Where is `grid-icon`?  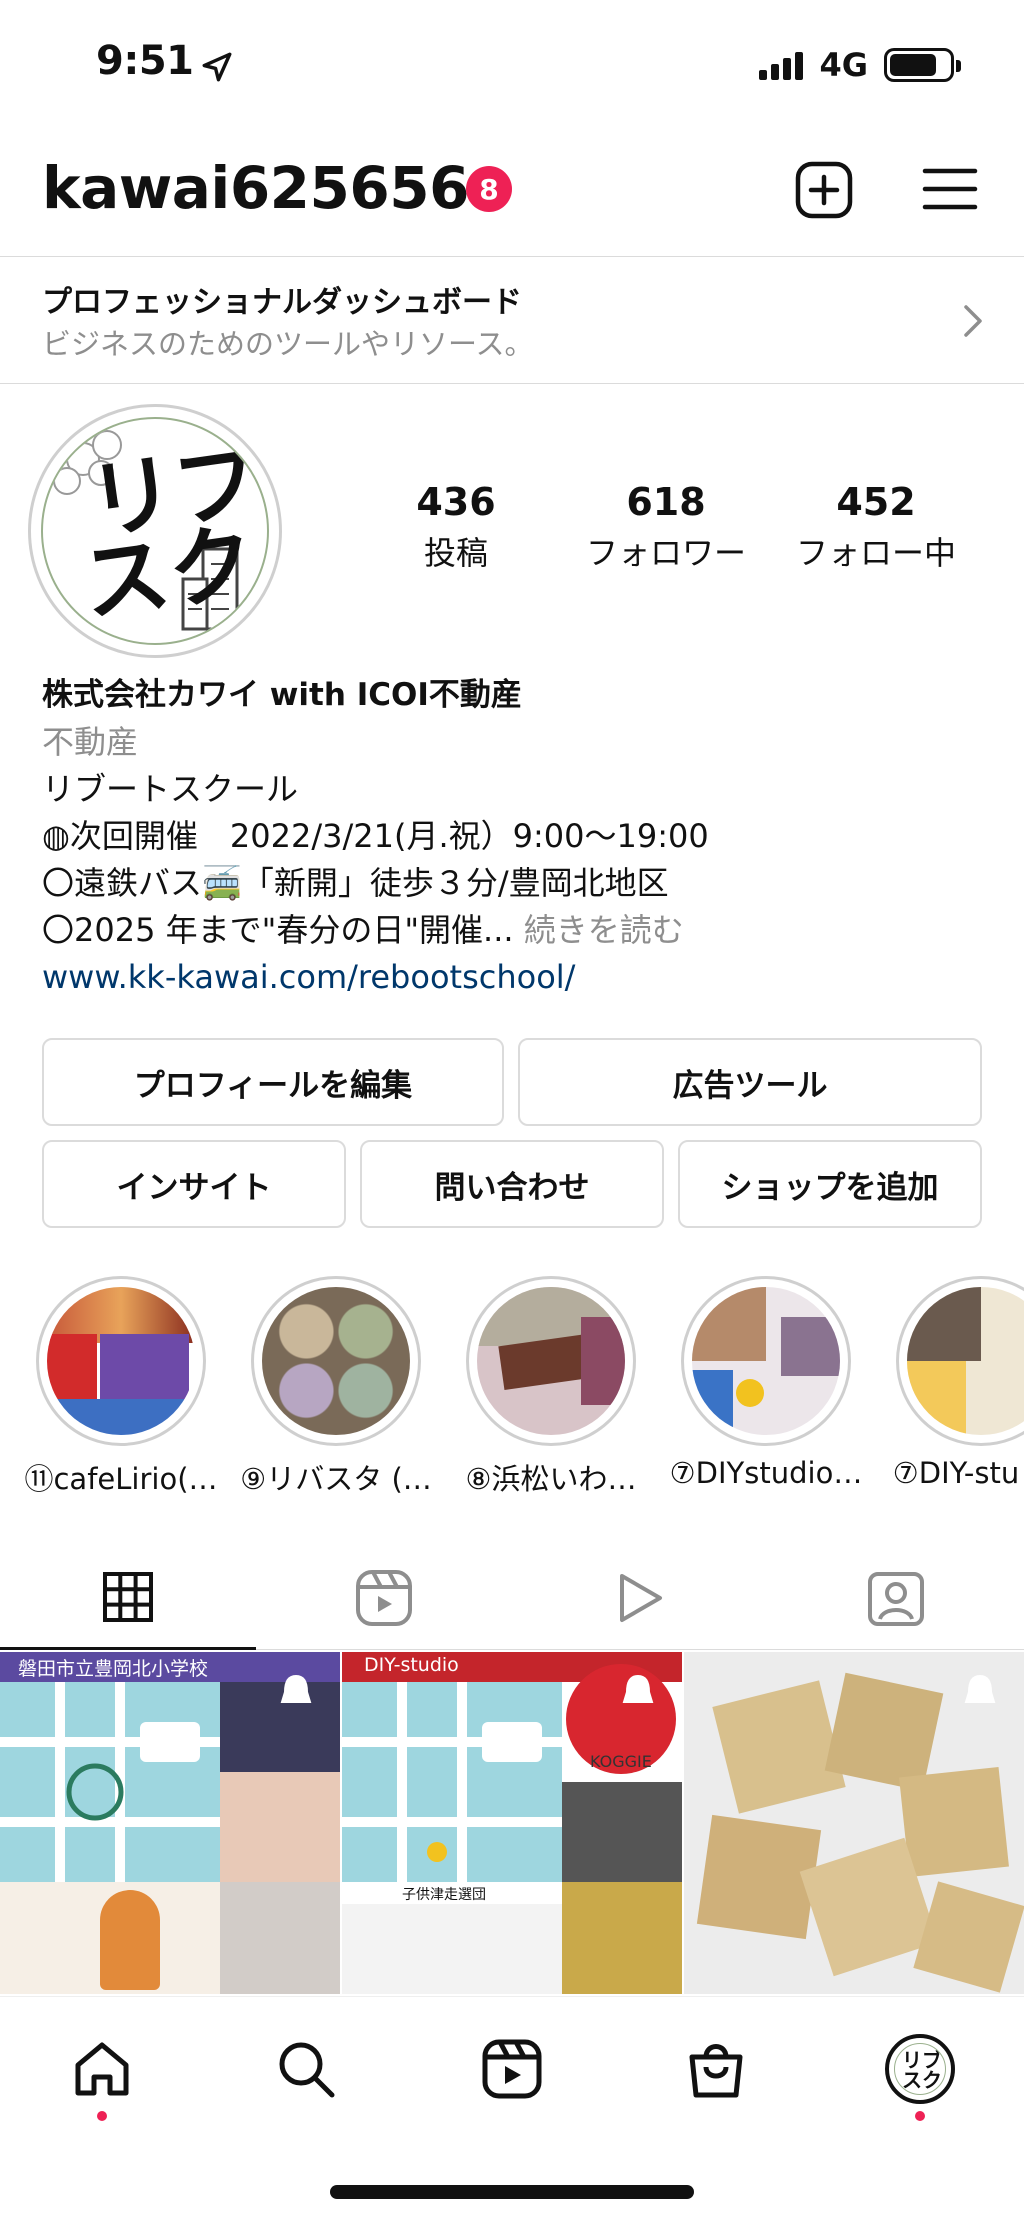 grid-icon is located at coordinates (128, 1596).